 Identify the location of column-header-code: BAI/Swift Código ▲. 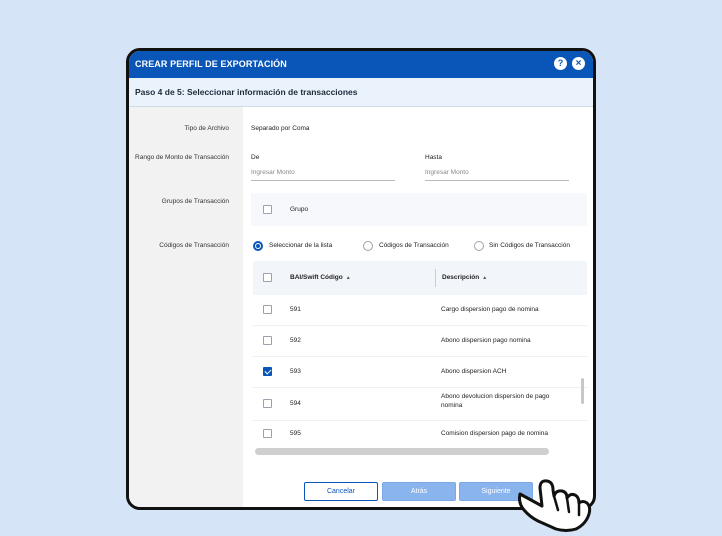
(320, 277).